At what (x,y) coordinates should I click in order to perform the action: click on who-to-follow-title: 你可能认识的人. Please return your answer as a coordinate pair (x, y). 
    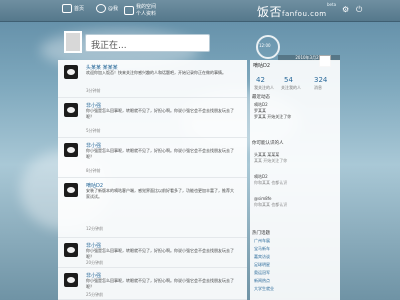
    Looking at the image, I should click on (268, 143).